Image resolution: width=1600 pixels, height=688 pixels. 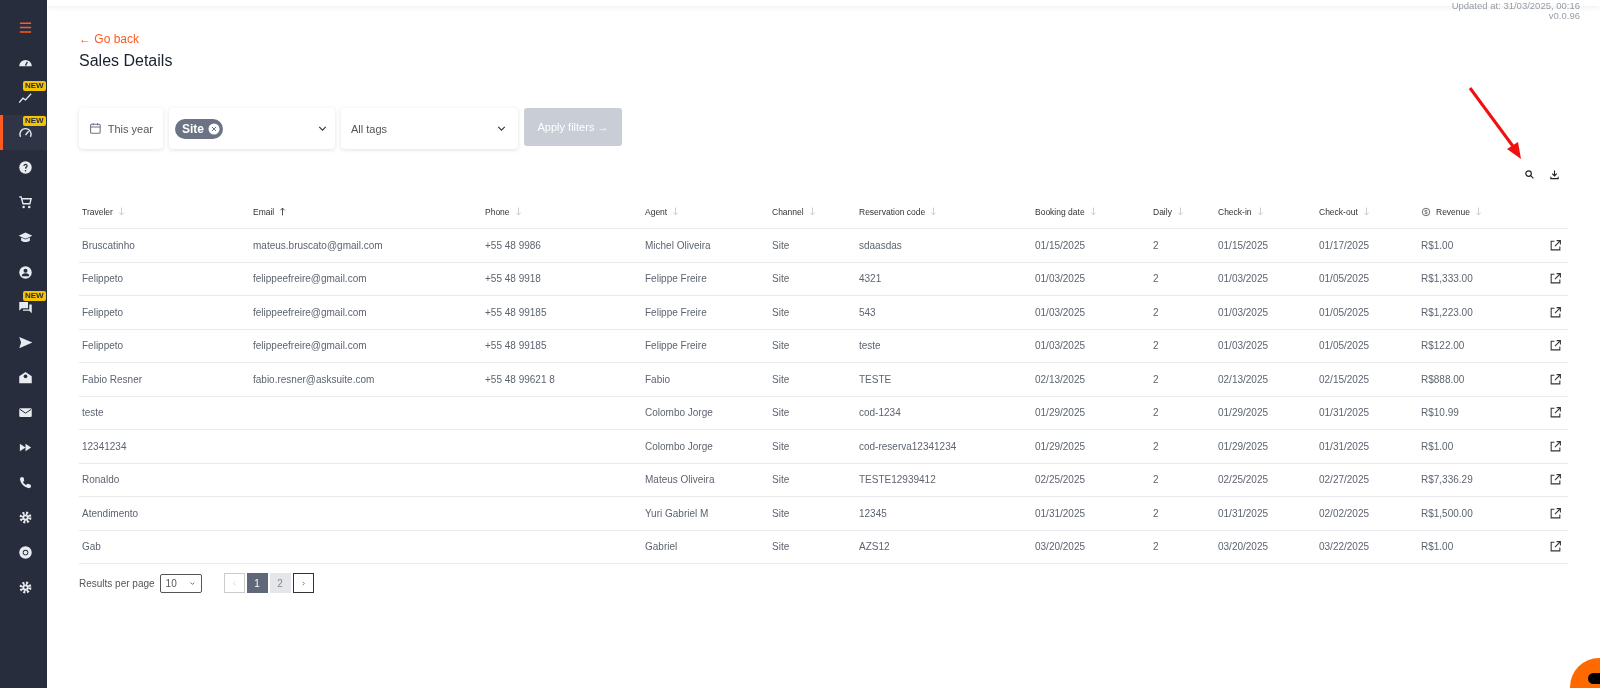 I want to click on chat-icon, so click(x=25, y=307).